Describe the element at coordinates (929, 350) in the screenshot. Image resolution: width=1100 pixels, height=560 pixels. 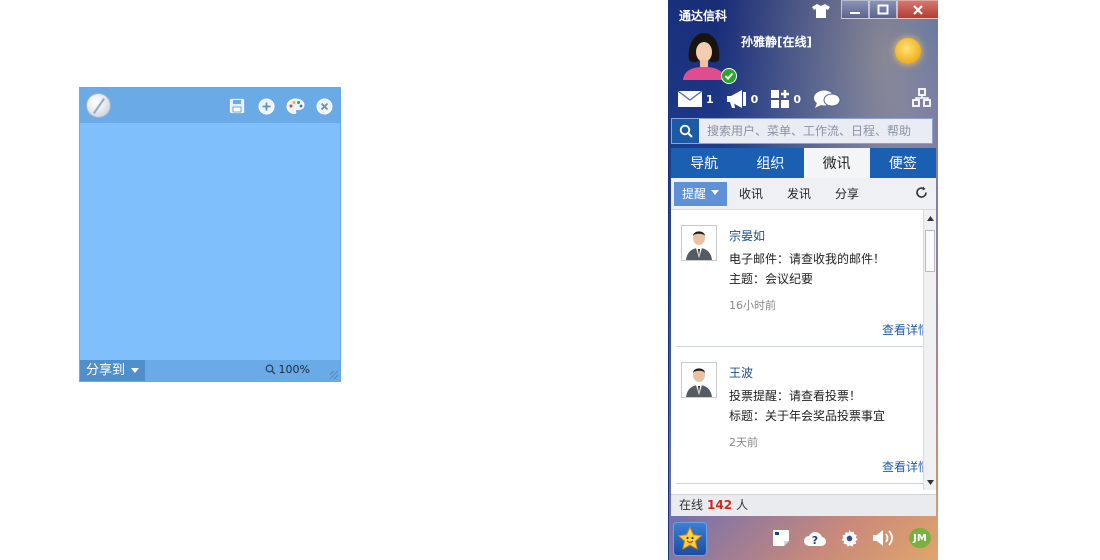
I see `feed-scrollbar` at that location.